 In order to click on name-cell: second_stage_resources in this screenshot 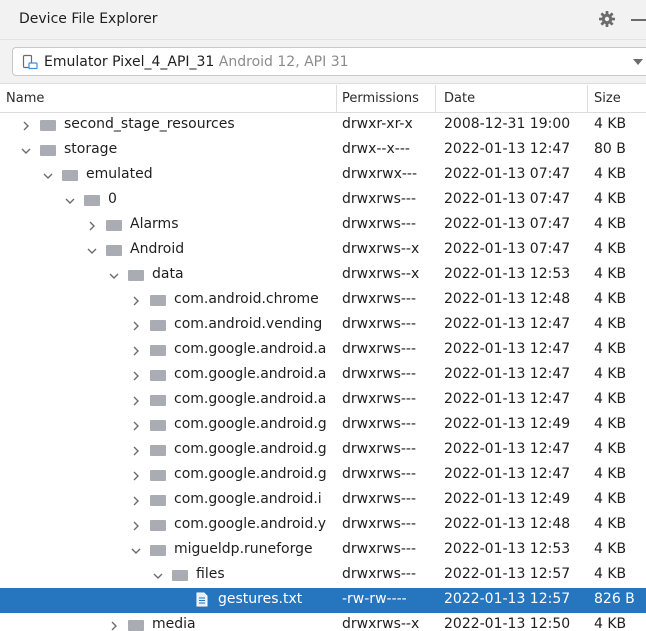, I will do `click(168, 125)`.